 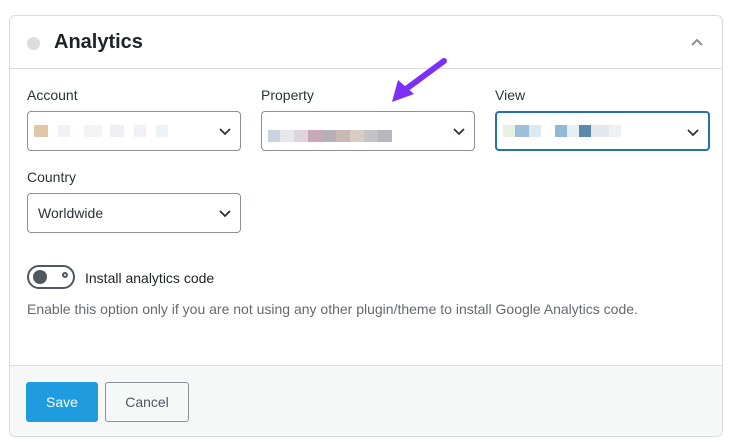 What do you see at coordinates (62, 402) in the screenshot?
I see `save-button: Save` at bounding box center [62, 402].